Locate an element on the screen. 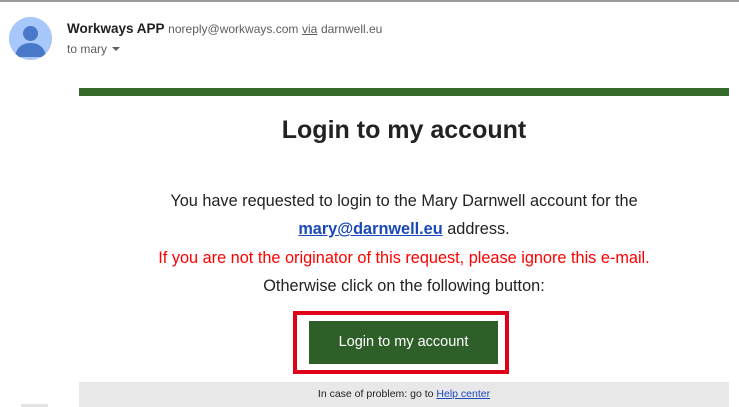 The height and width of the screenshot is (407, 739). help-center-link: Help center is located at coordinates (463, 394).